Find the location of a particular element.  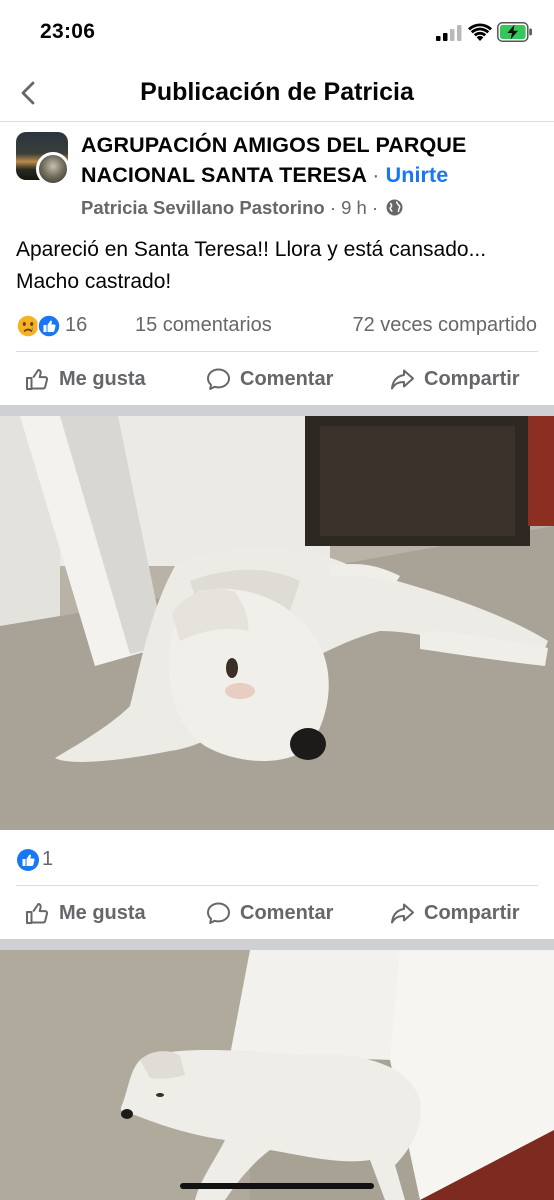

join-group-link: Unirte is located at coordinates (417, 175).